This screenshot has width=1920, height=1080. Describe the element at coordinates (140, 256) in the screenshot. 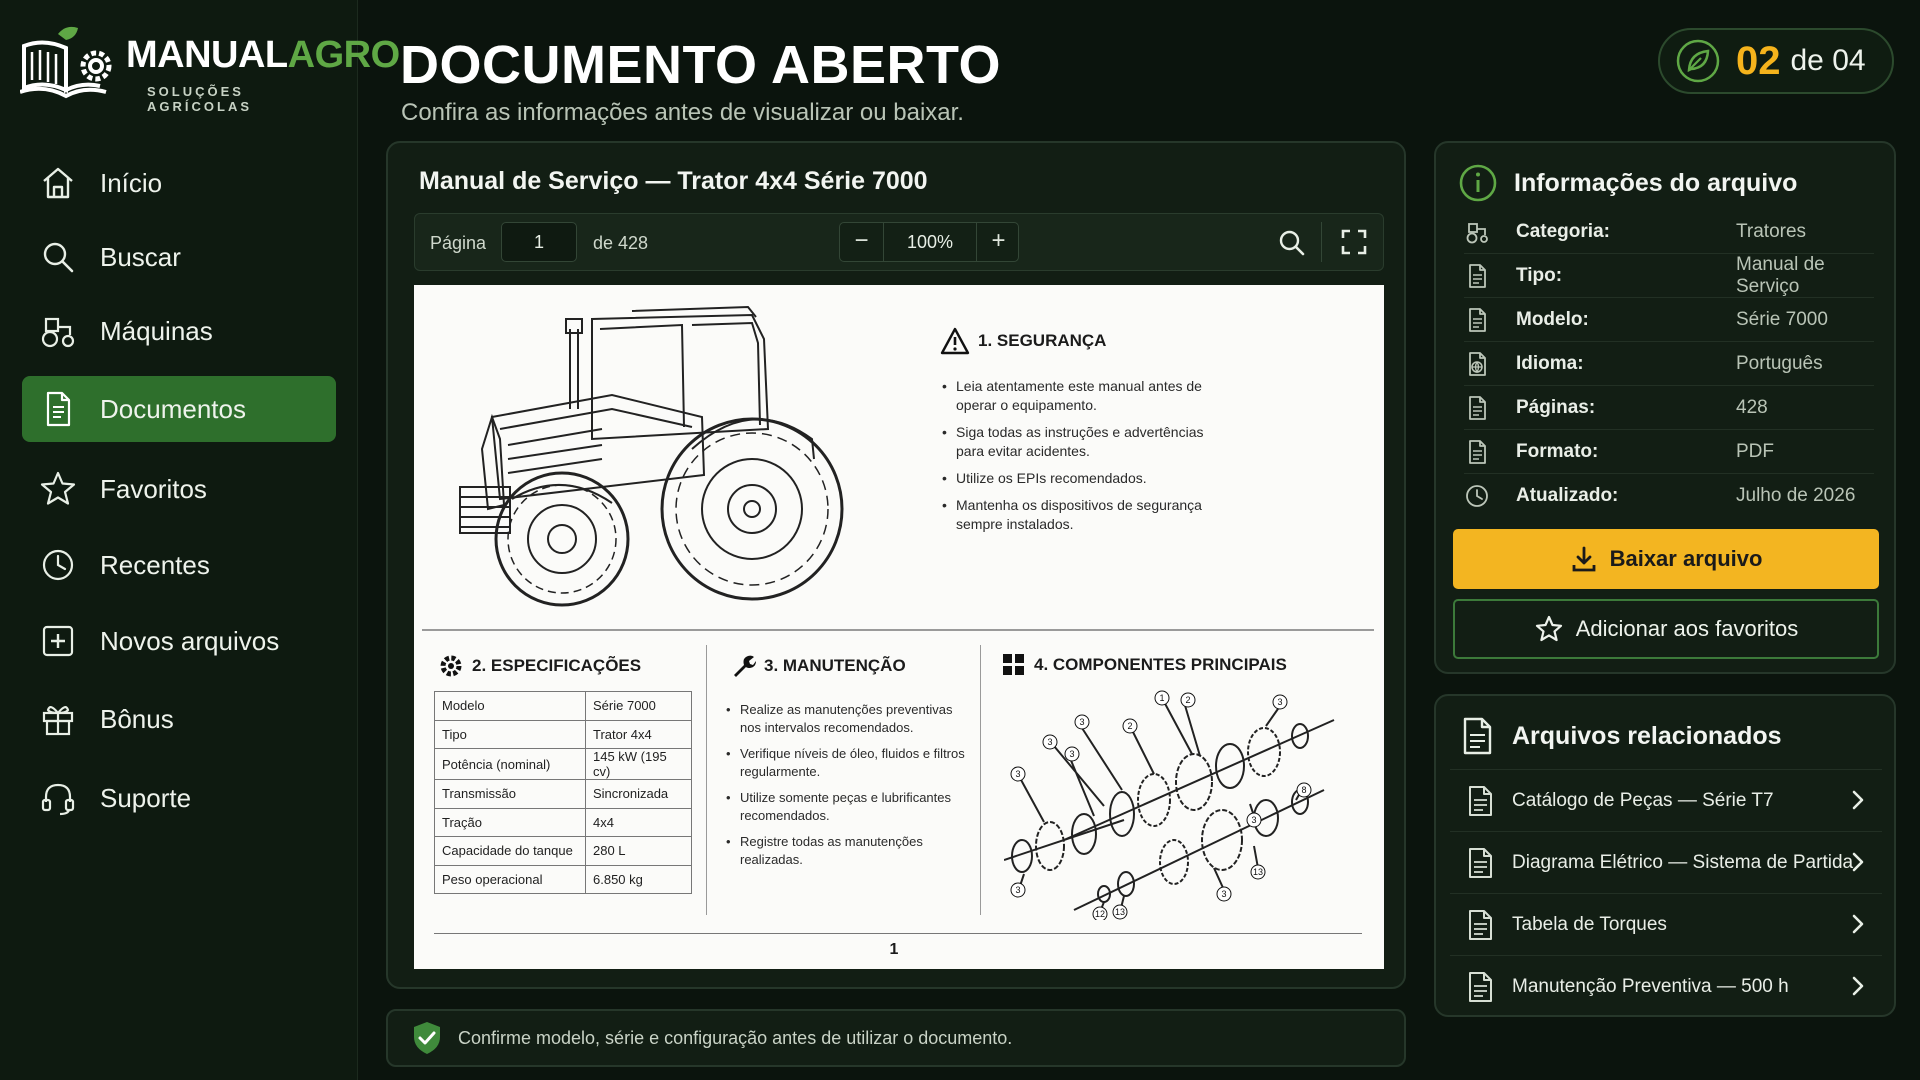

I see `sidebar-item-label: Buscar` at that location.